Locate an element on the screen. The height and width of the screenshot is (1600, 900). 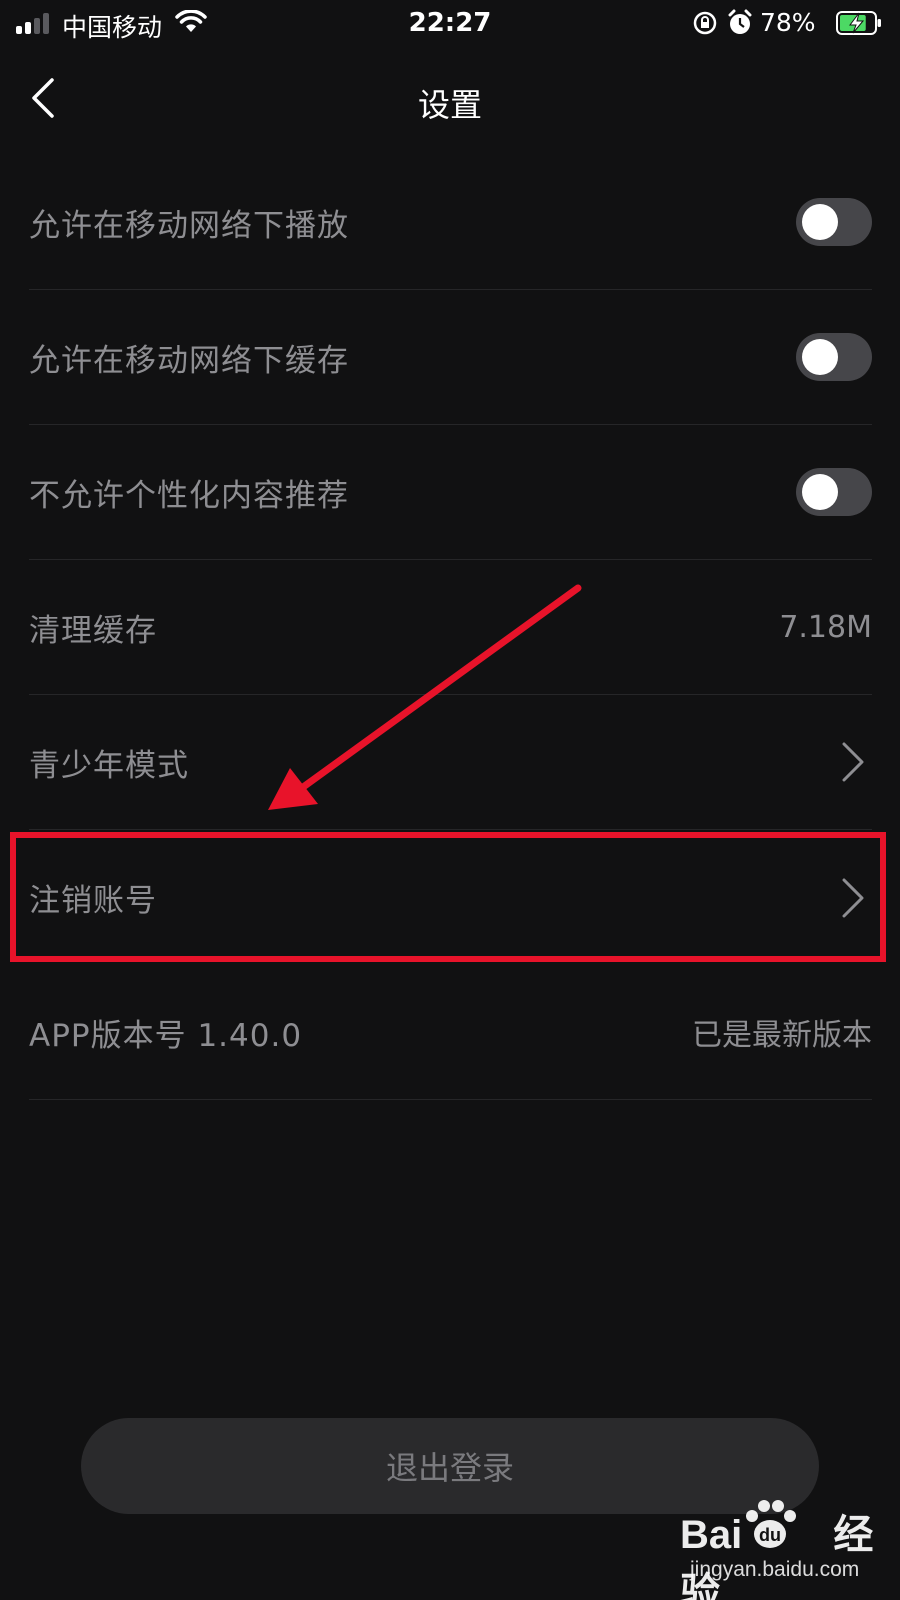
setting-mobile-cache: 允许在移动网络下缓存 is located at coordinates (450, 357).